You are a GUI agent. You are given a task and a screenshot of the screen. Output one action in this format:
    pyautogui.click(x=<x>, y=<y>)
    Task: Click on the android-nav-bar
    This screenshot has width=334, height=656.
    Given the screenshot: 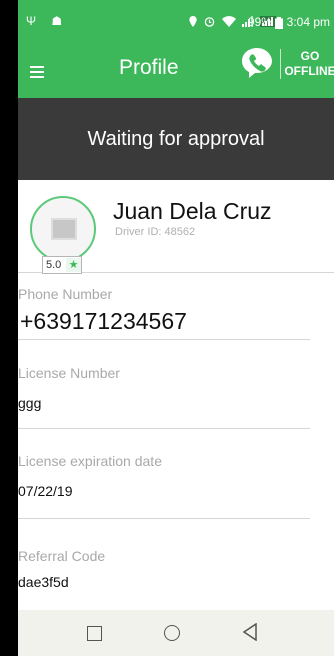 What is the action you would take?
    pyautogui.click(x=176, y=633)
    